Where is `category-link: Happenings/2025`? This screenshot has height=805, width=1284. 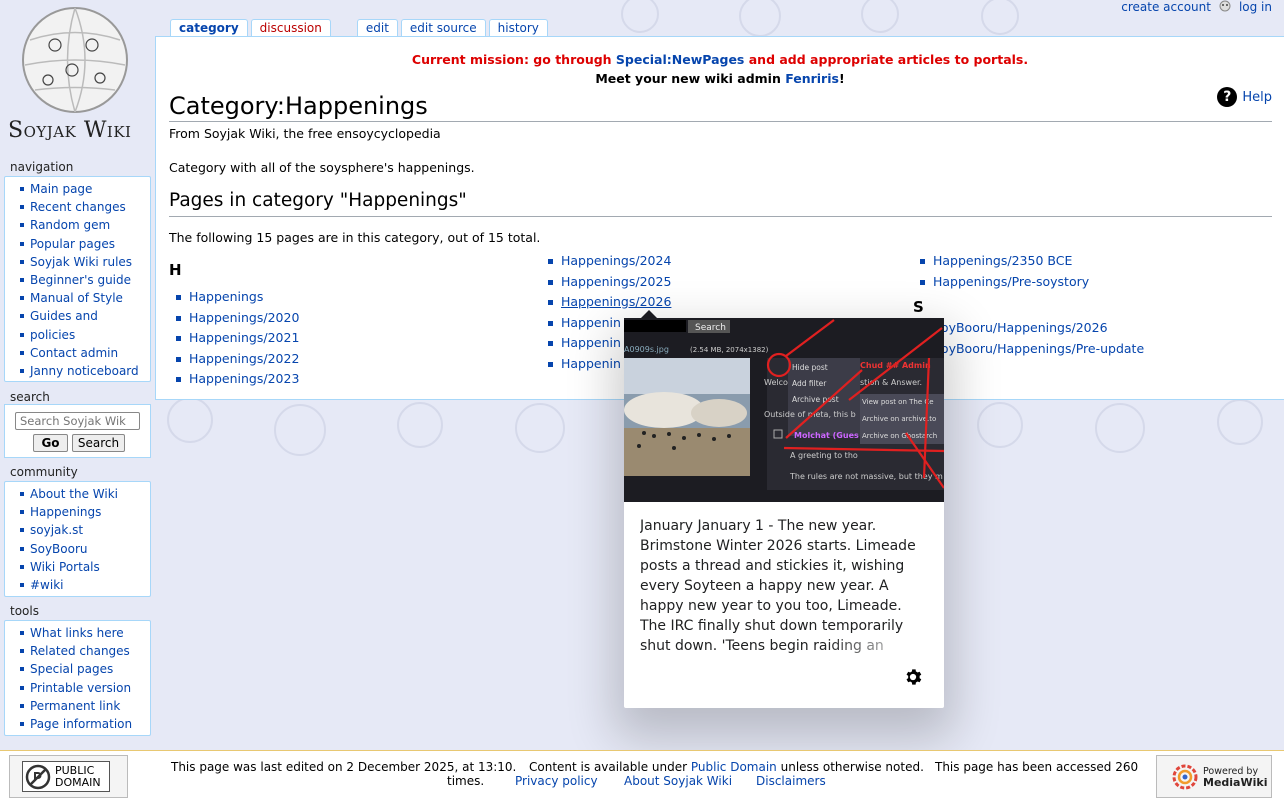 category-link: Happenings/2025 is located at coordinates (606, 282).